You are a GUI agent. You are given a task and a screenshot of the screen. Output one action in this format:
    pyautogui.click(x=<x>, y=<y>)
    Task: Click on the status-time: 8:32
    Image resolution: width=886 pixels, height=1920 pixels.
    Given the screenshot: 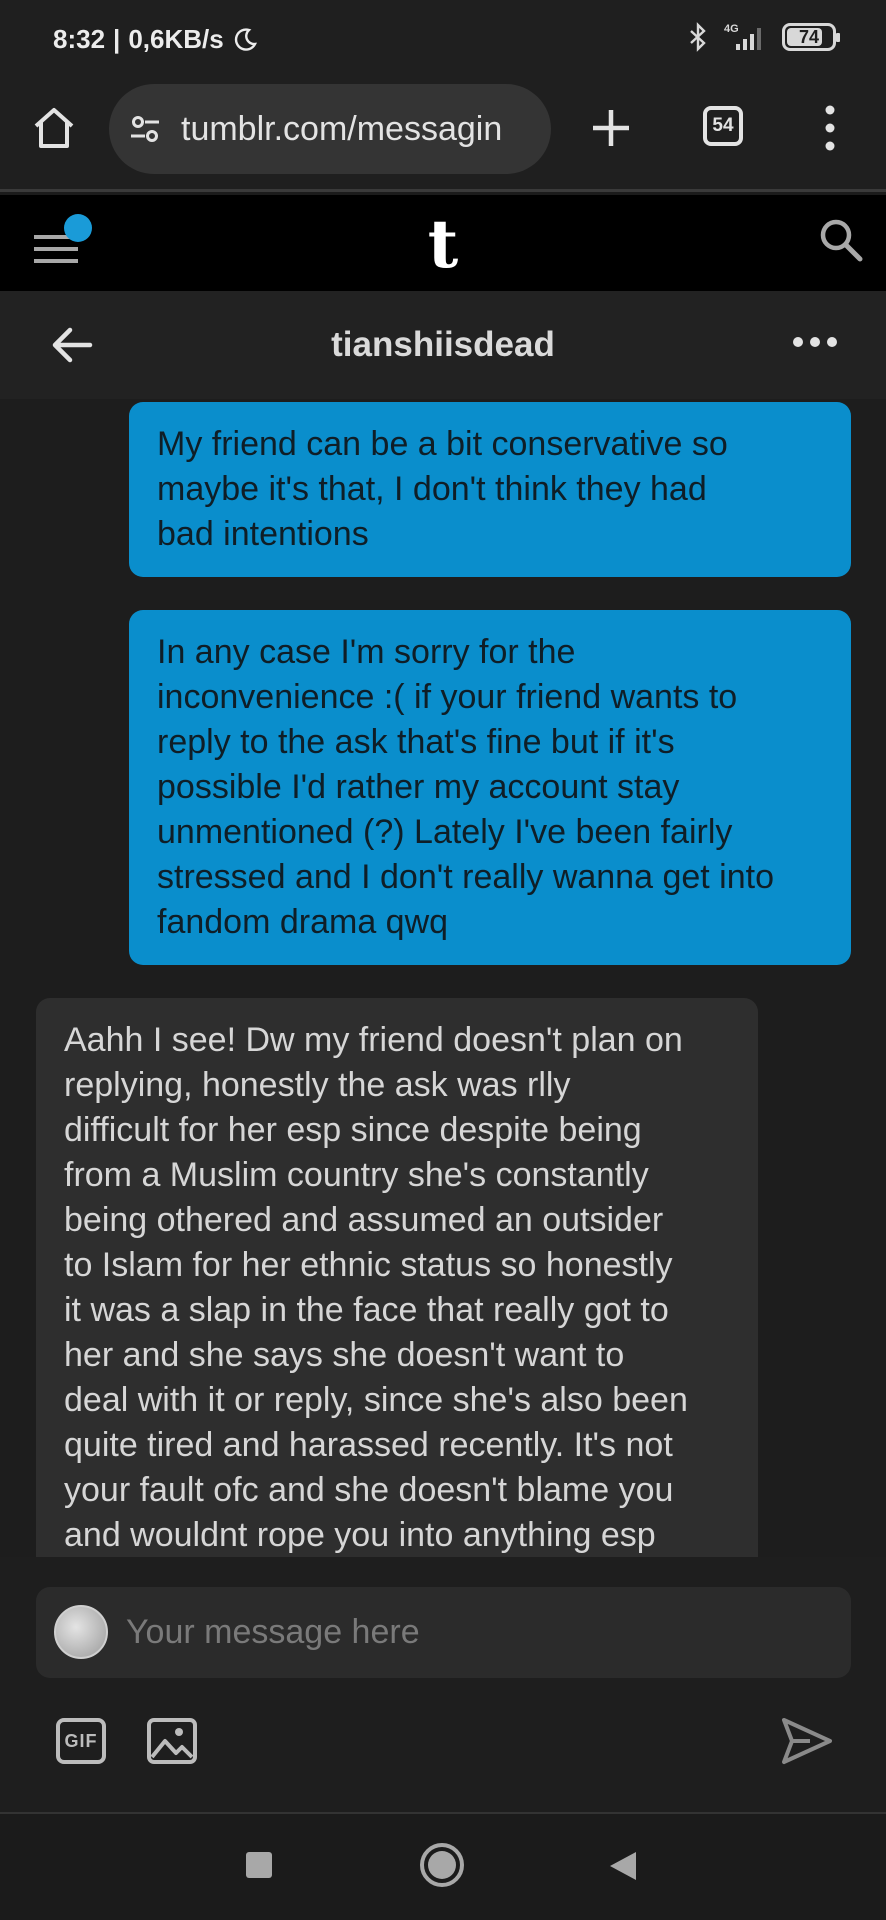 What is the action you would take?
    pyautogui.click(x=79, y=39)
    